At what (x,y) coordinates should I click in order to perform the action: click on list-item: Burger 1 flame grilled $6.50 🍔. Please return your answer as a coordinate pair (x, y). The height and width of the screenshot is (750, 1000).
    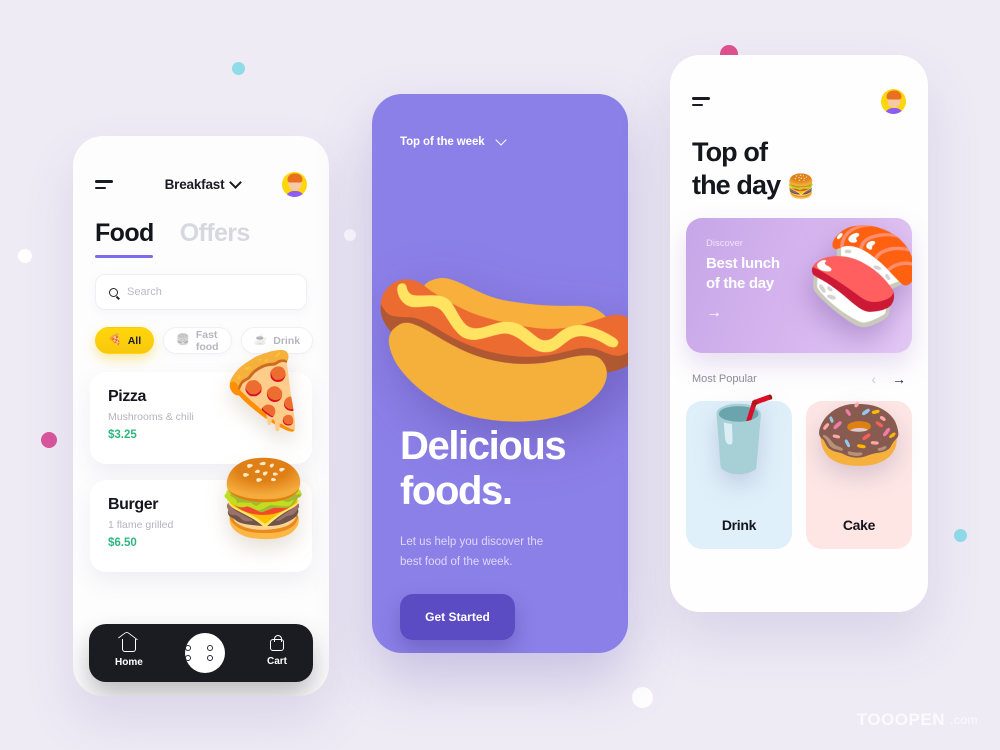
    Looking at the image, I should click on (201, 517).